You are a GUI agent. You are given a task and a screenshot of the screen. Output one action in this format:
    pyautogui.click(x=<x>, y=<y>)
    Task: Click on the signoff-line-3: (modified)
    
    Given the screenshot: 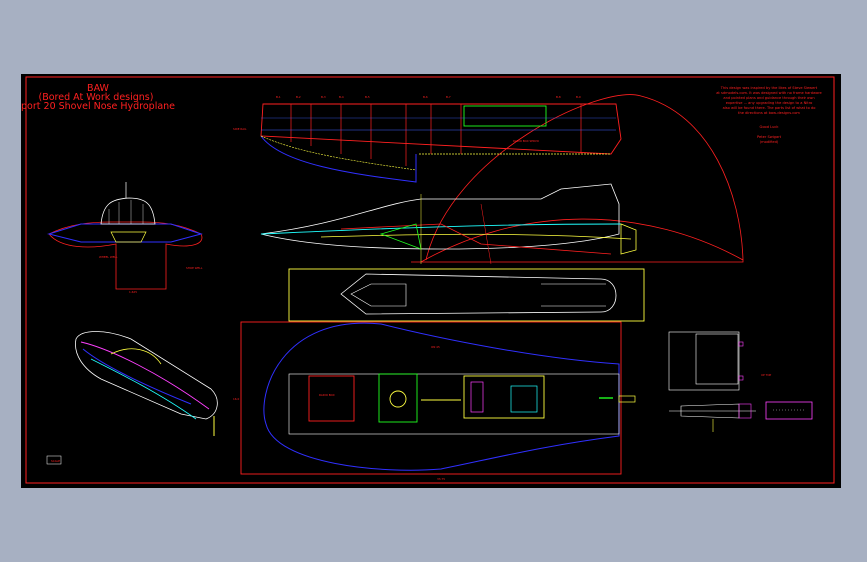 What is the action you would take?
    pyautogui.click(x=769, y=142)
    